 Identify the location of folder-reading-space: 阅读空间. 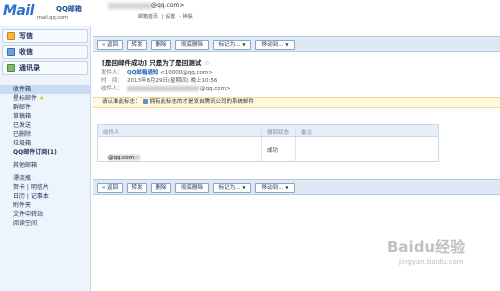
(45, 223).